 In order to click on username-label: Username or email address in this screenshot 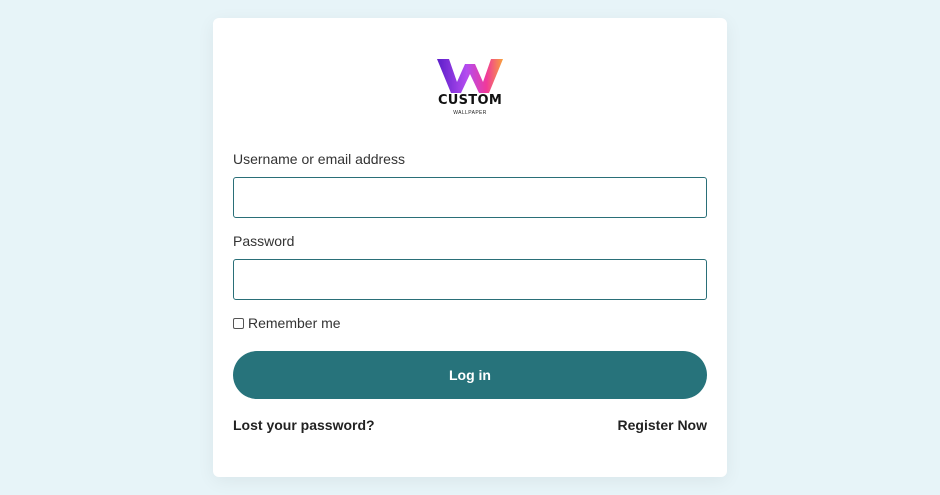, I will do `click(319, 159)`.